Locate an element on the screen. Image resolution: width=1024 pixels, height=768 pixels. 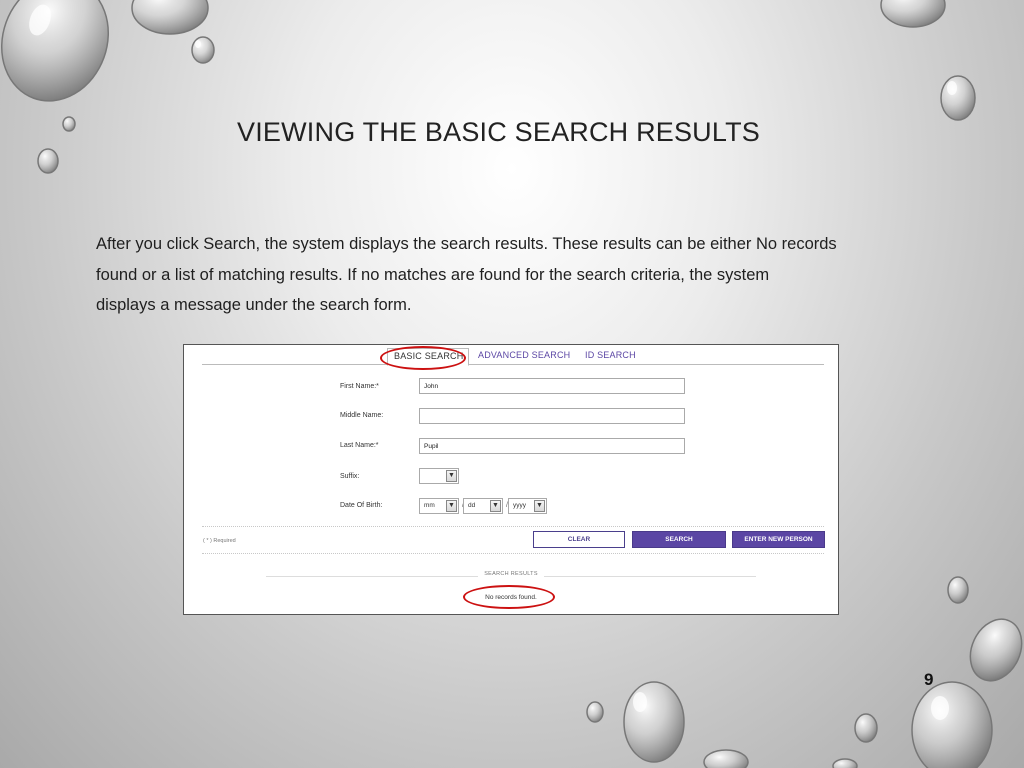
tab-underline is located at coordinates (513, 364).